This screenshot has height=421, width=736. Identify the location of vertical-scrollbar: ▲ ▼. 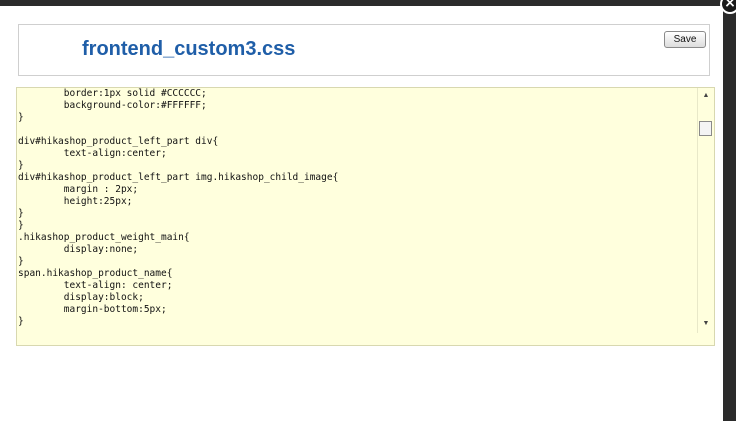
(705, 216).